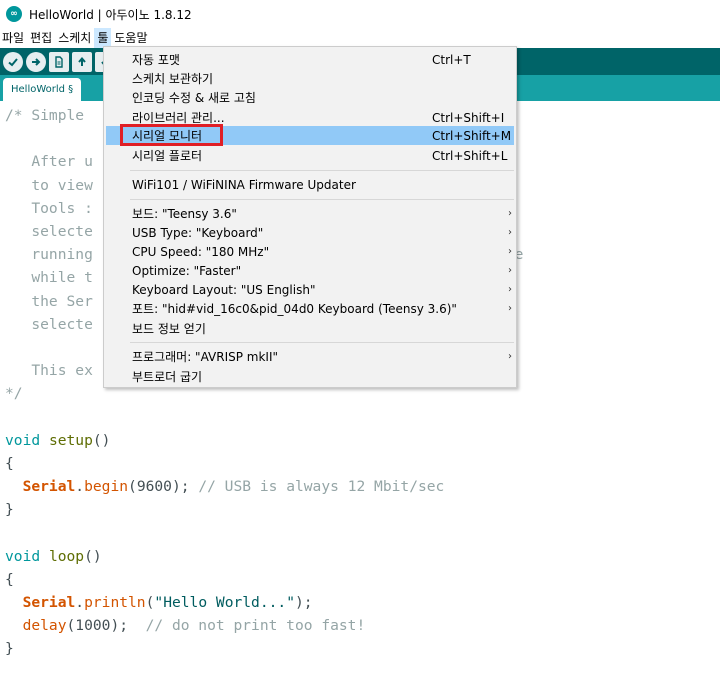 Image resolution: width=720 pixels, height=679 pixels. Describe the element at coordinates (310, 270) in the screenshot. I see `menu-item-optimize: Optimize: "Faster" ›` at that location.